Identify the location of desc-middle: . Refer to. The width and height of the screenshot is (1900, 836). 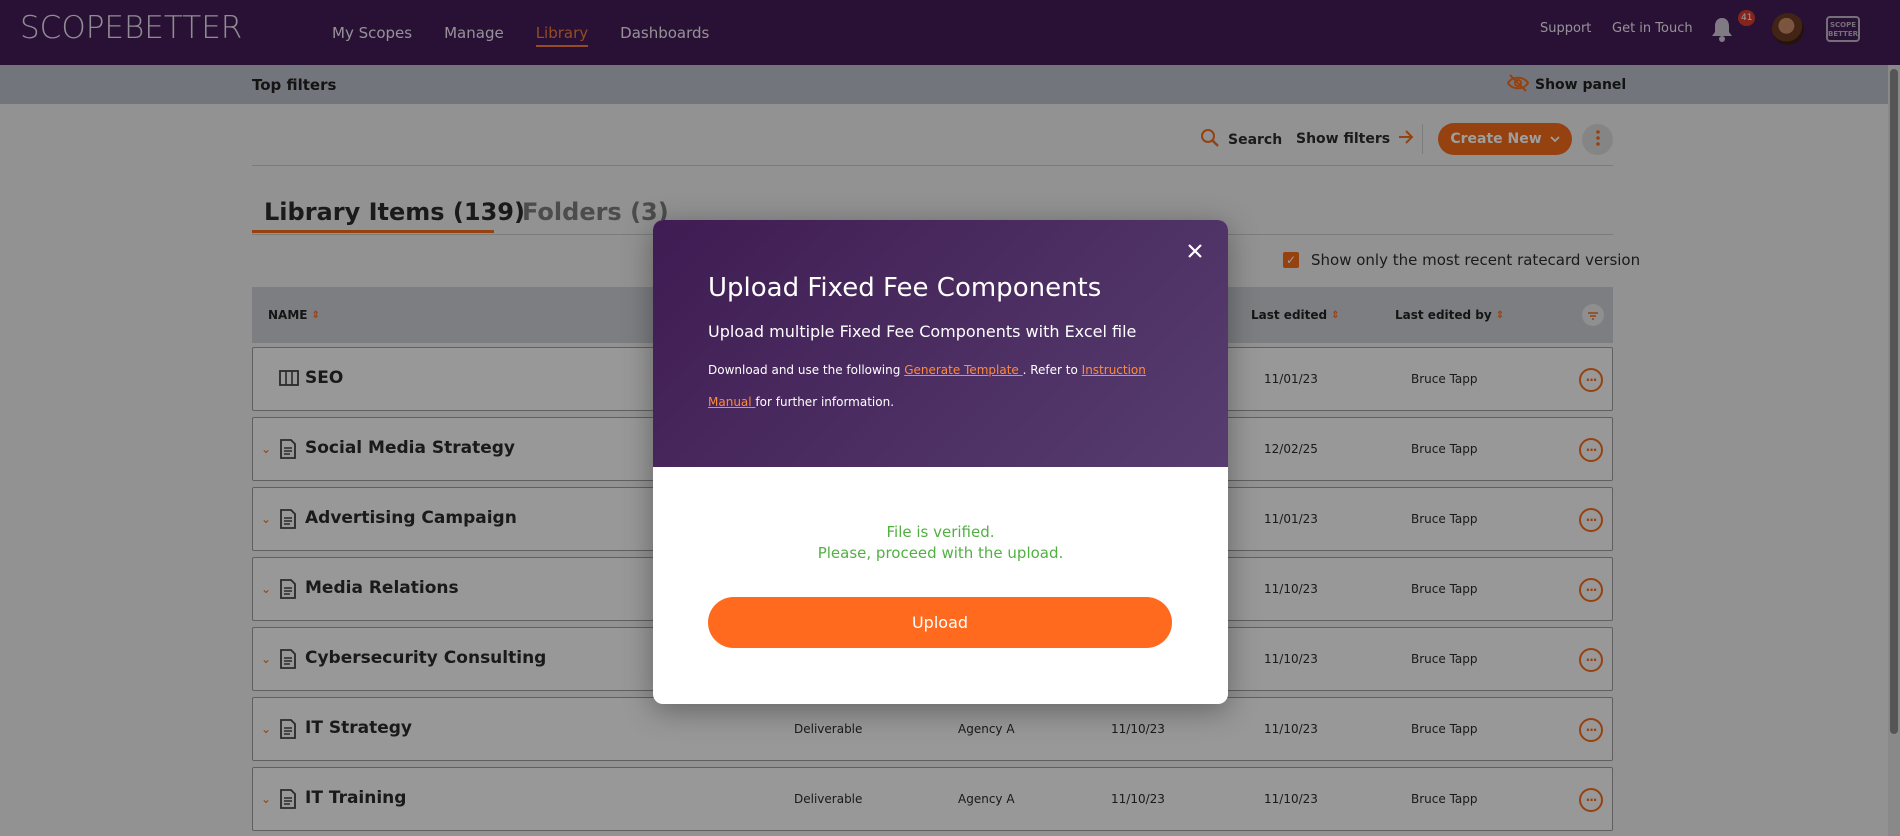
(1052, 370).